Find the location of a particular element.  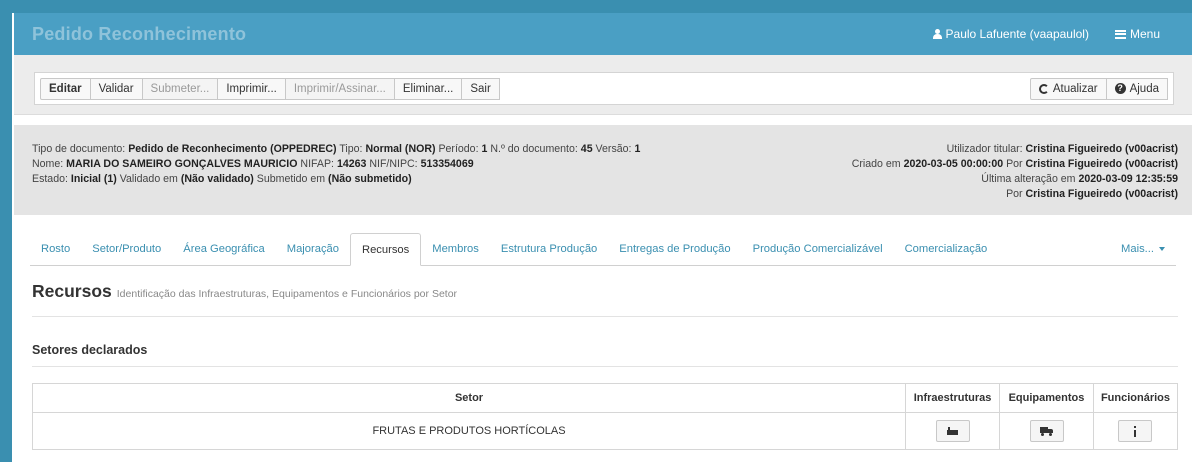

label-validado: Validado em is located at coordinates (148, 179).